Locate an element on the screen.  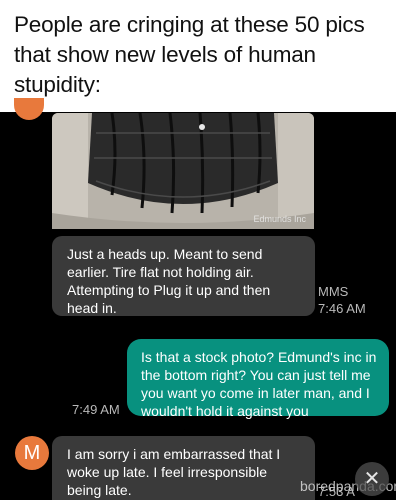
close-button: ✕ is located at coordinates (372, 479).